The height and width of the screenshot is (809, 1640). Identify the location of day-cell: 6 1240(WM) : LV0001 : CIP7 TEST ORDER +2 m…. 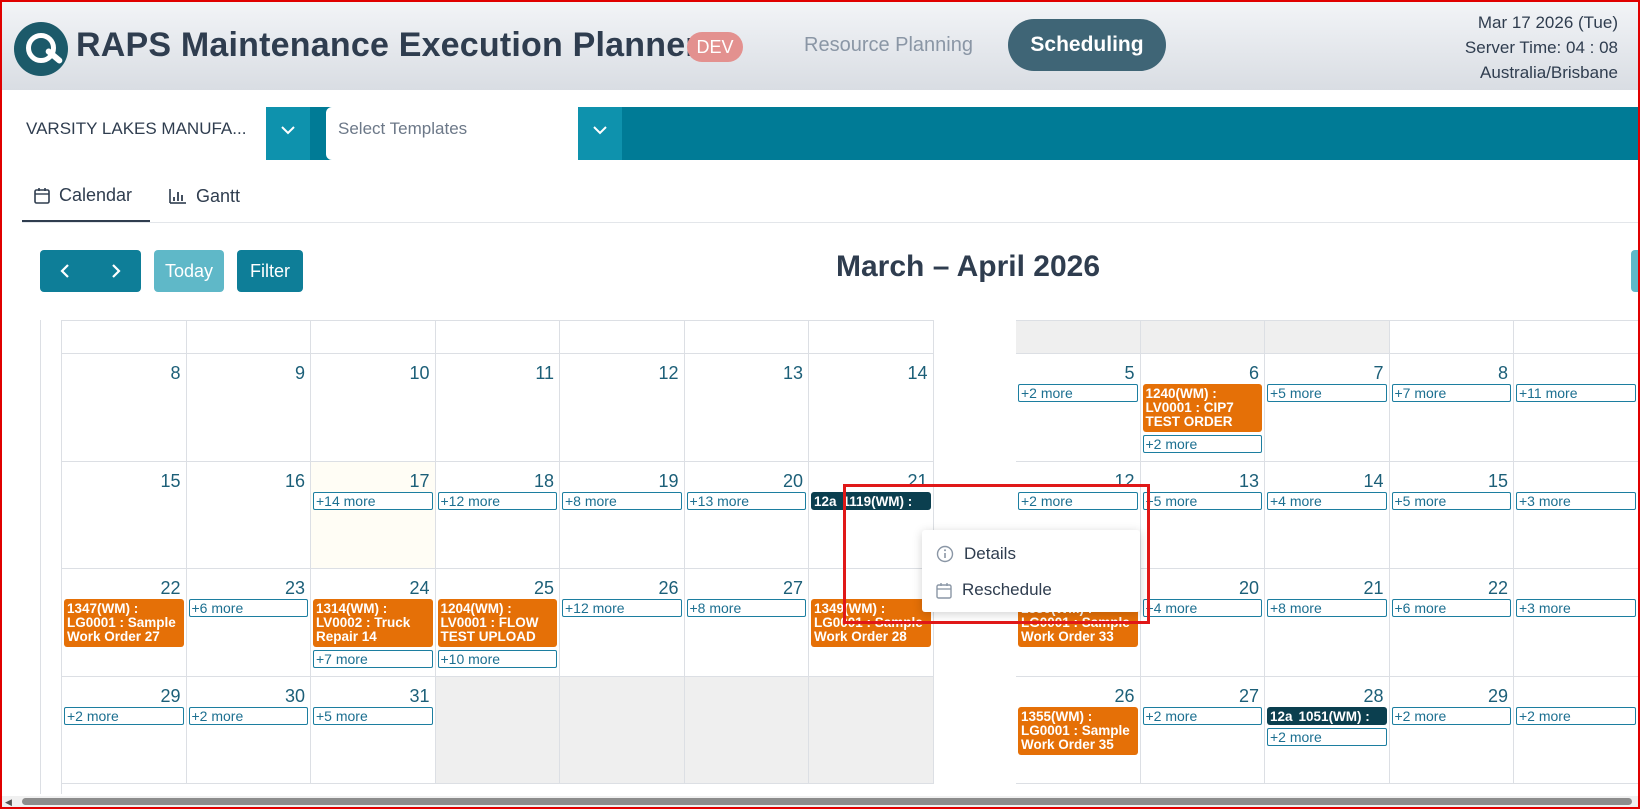
(1202, 408).